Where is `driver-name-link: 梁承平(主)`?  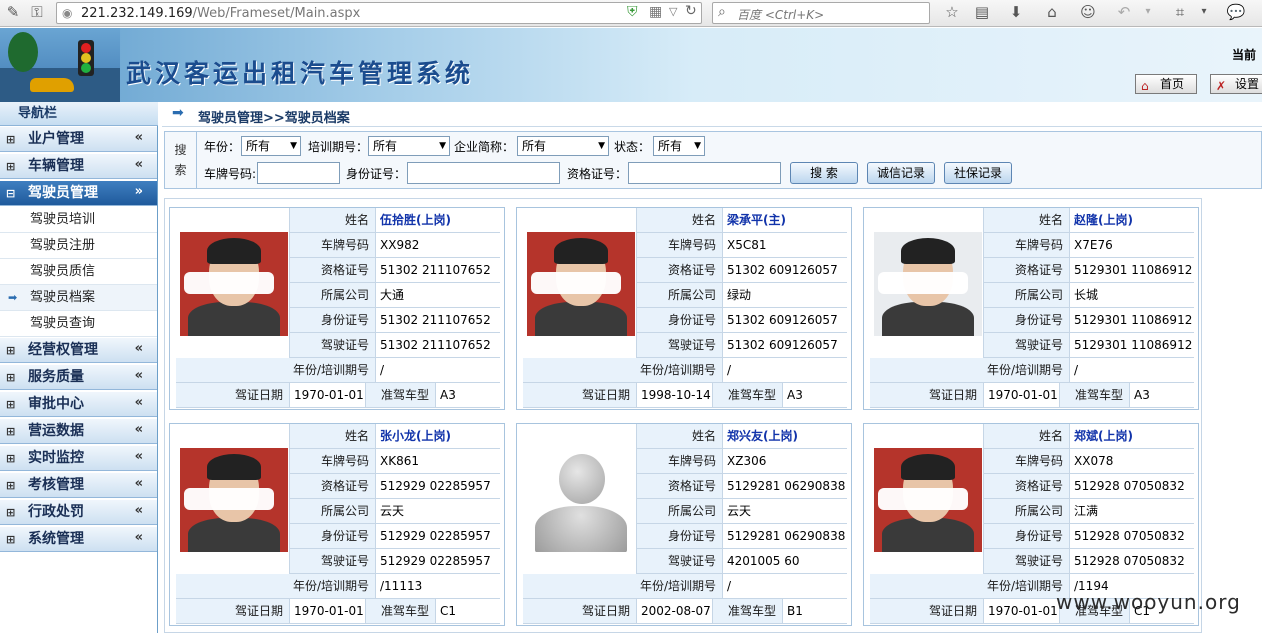
driver-name-link: 梁承平(主) is located at coordinates (785, 220).